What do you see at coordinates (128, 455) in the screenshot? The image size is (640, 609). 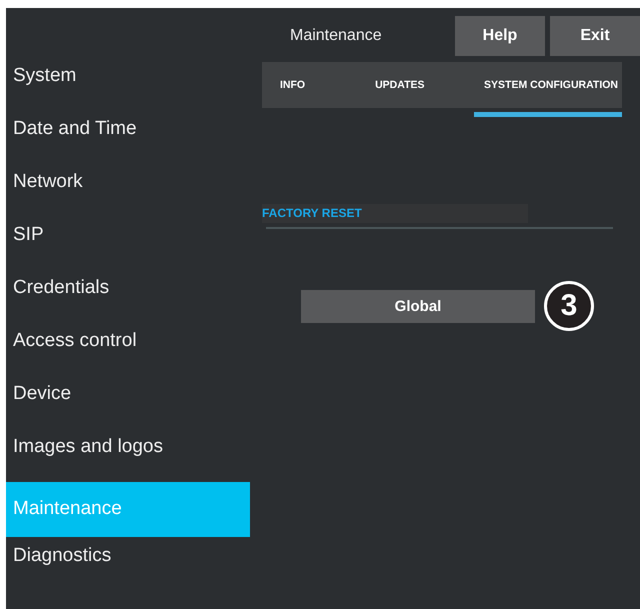 I see `sidebar-item: Images and logos` at bounding box center [128, 455].